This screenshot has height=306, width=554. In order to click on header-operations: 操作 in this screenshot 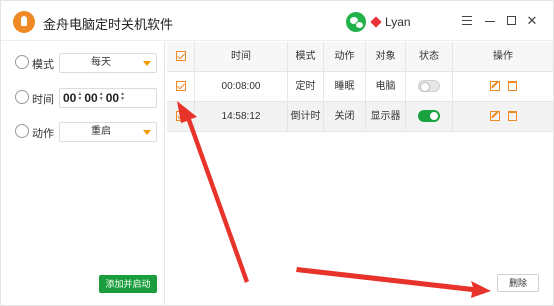, I will do `click(503, 56)`.